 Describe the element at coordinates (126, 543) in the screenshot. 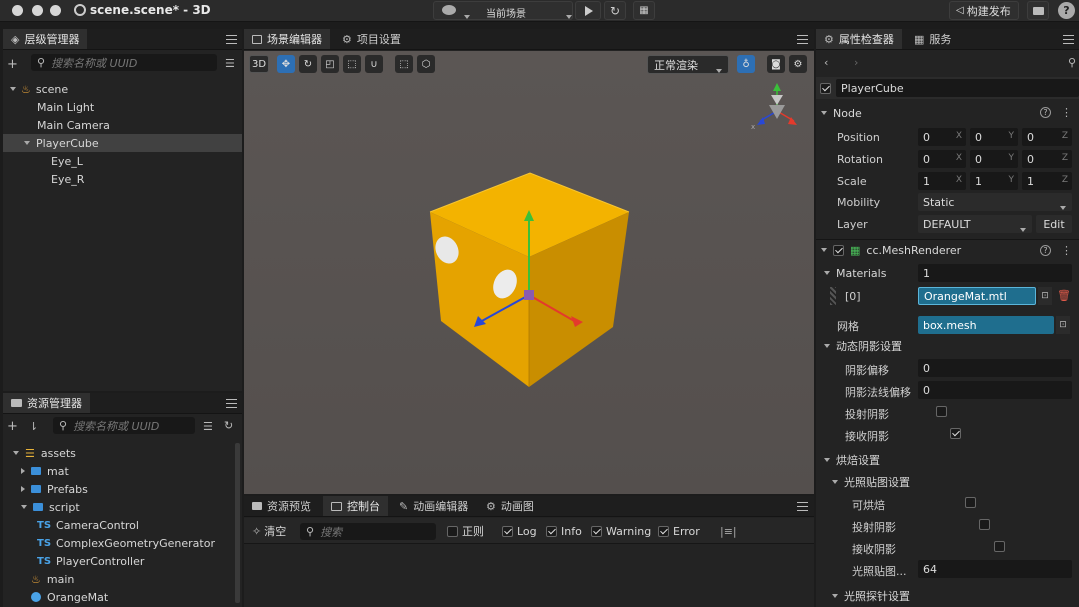

I see `asset-item-complexgeometry: TS ComplexGeometryGenerator` at that location.